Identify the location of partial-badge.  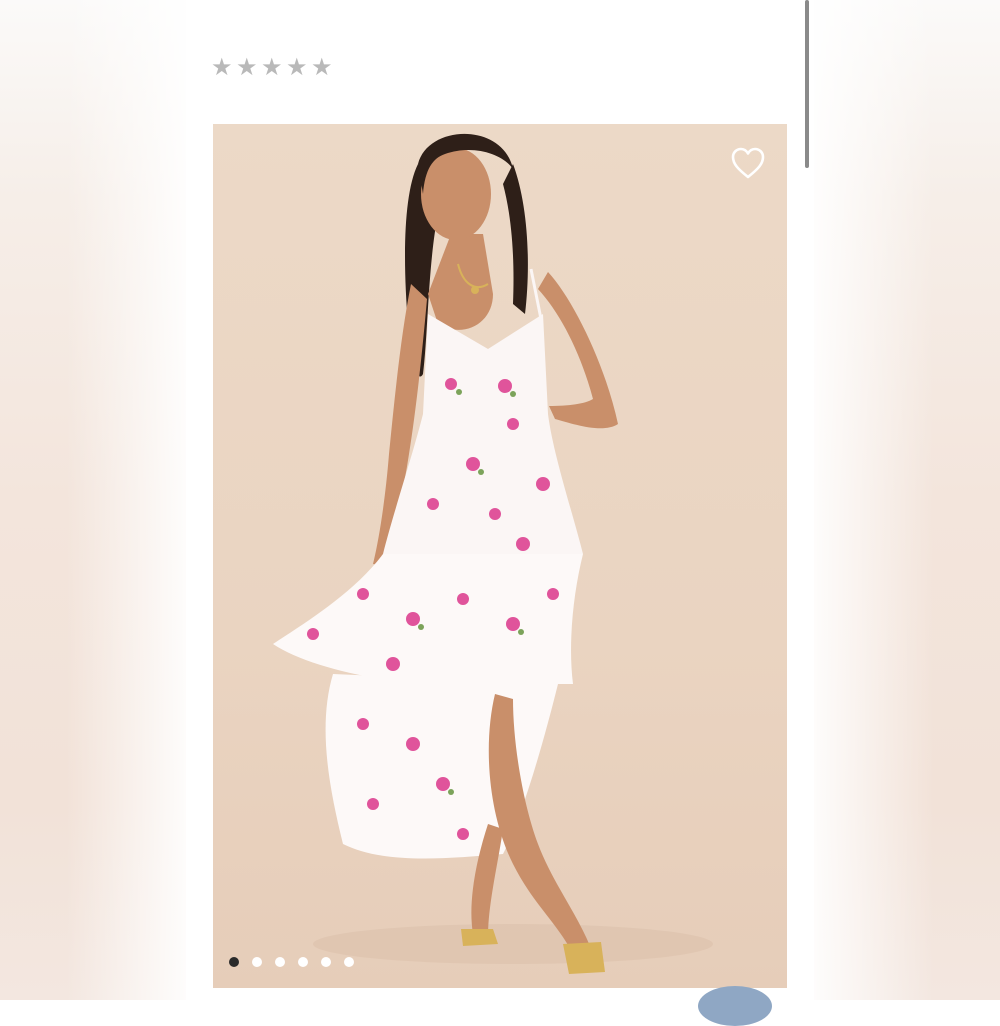
(735, 1006).